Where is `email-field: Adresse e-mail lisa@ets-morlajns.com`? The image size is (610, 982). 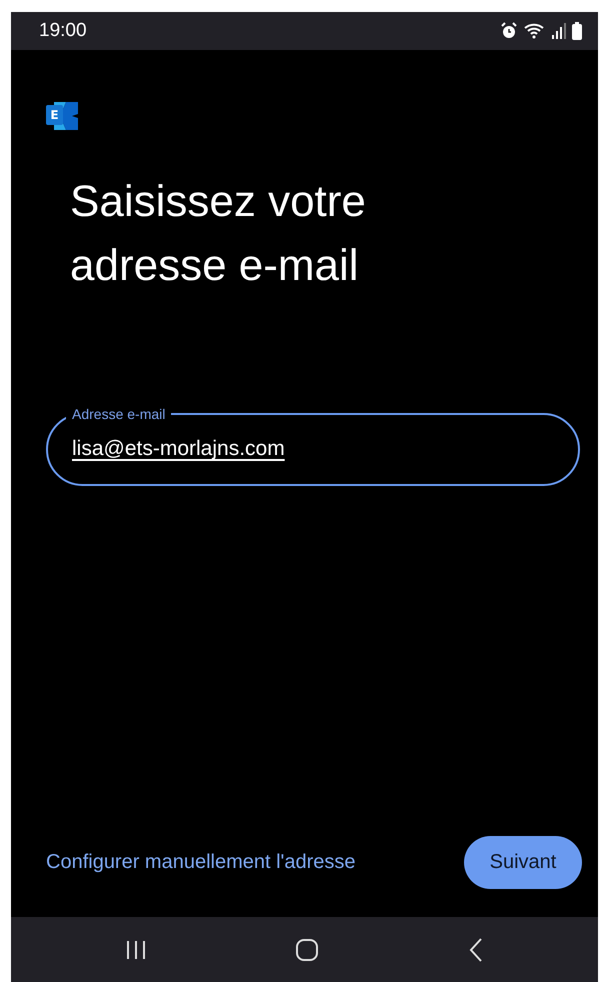
email-field: Adresse e-mail lisa@ets-morlajns.com is located at coordinates (313, 446).